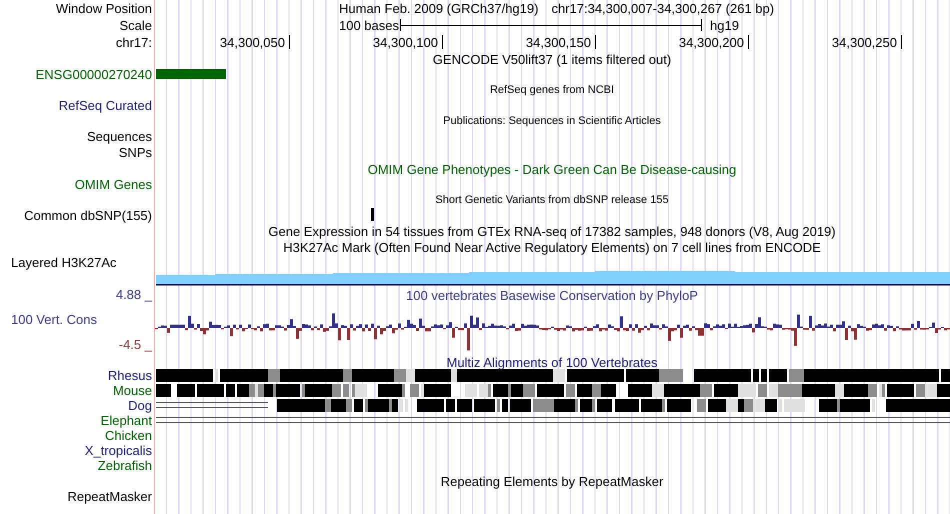 This screenshot has height=514, width=950. What do you see at coordinates (552, 481) in the screenshot?
I see `track-title: Repeating Elements by RepeatMasker` at bounding box center [552, 481].